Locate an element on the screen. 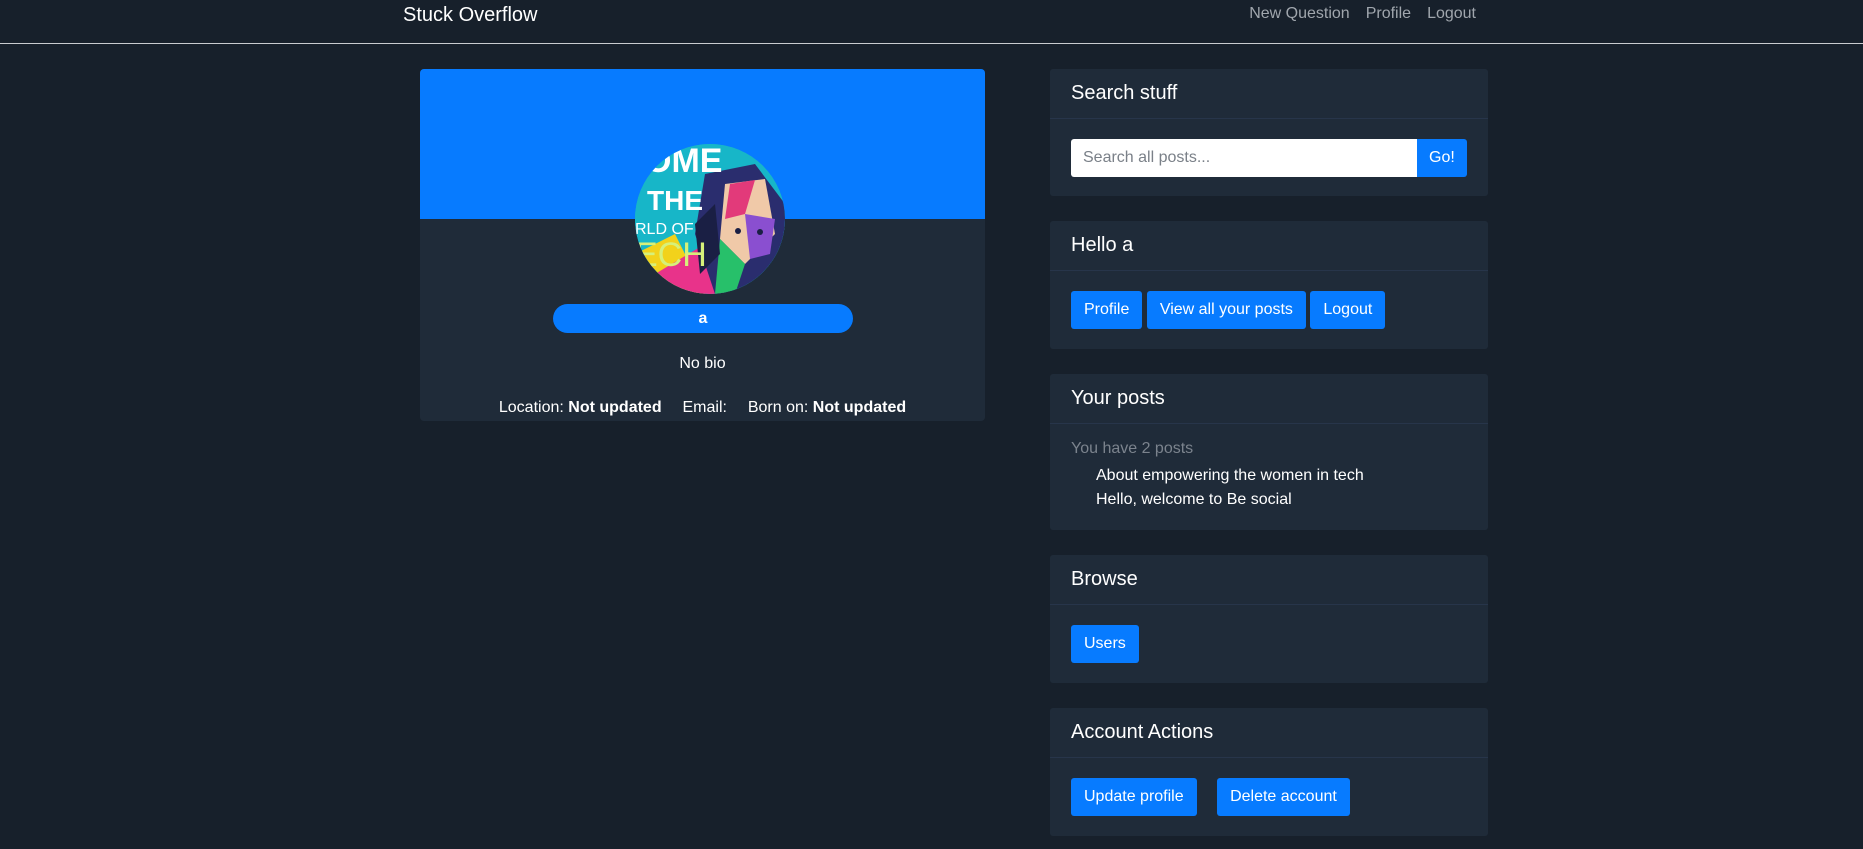 This screenshot has height=849, width=1863. hello-logout-button: Logout is located at coordinates (1348, 310).